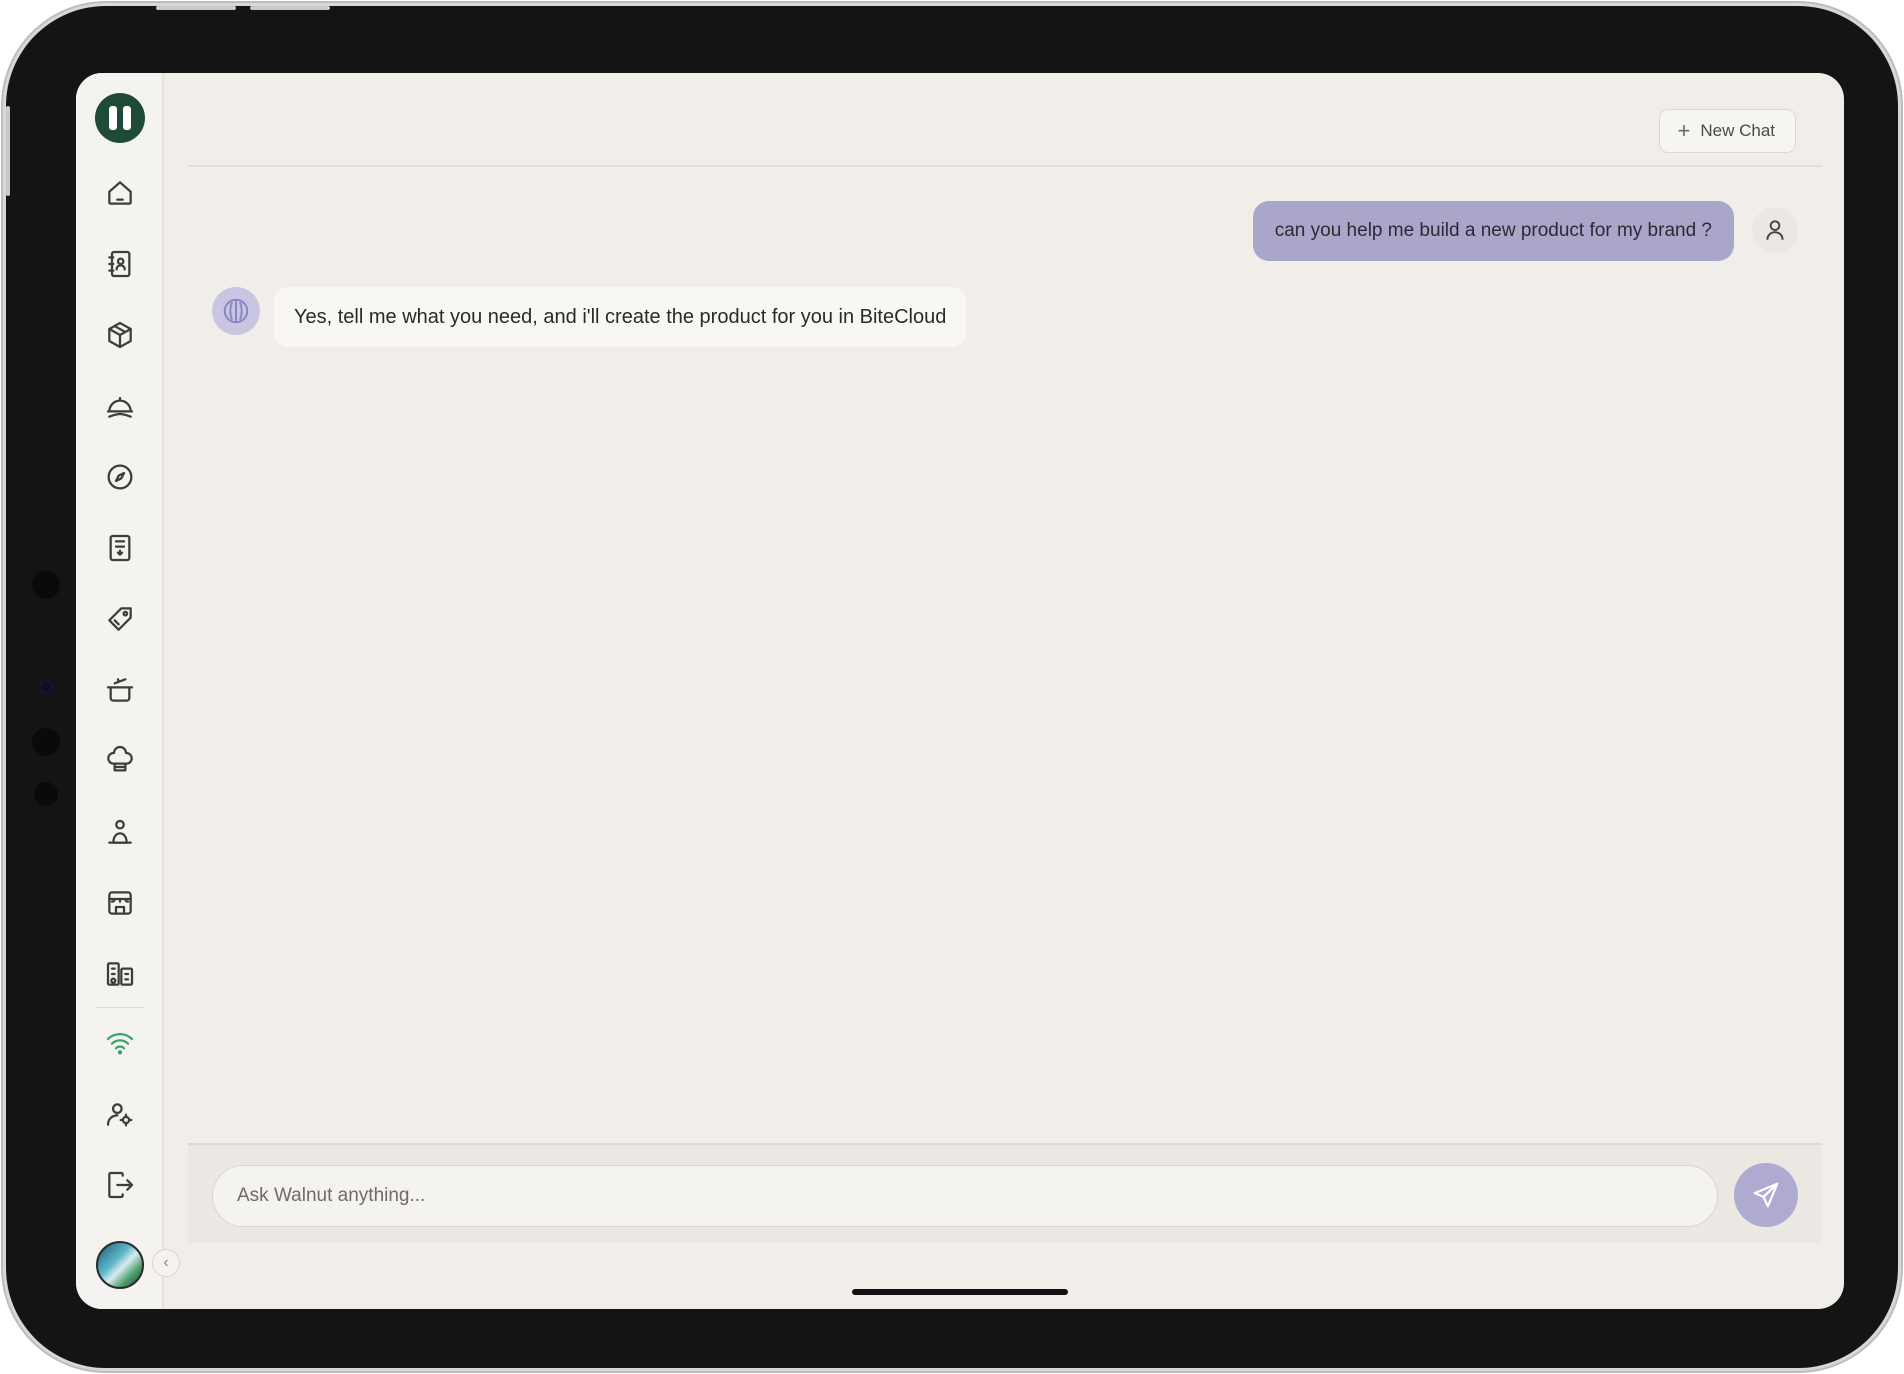 The width and height of the screenshot is (1904, 1374). Describe the element at coordinates (46, 687) in the screenshot. I see `device-camera` at that location.